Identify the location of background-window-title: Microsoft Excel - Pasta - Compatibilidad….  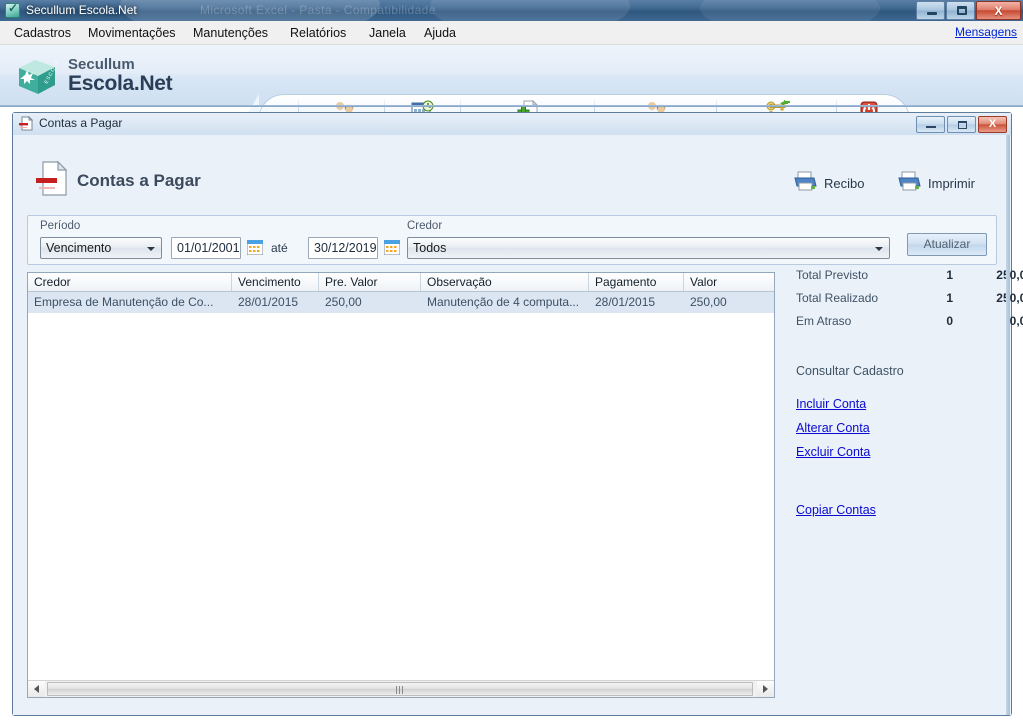
(318, 10).